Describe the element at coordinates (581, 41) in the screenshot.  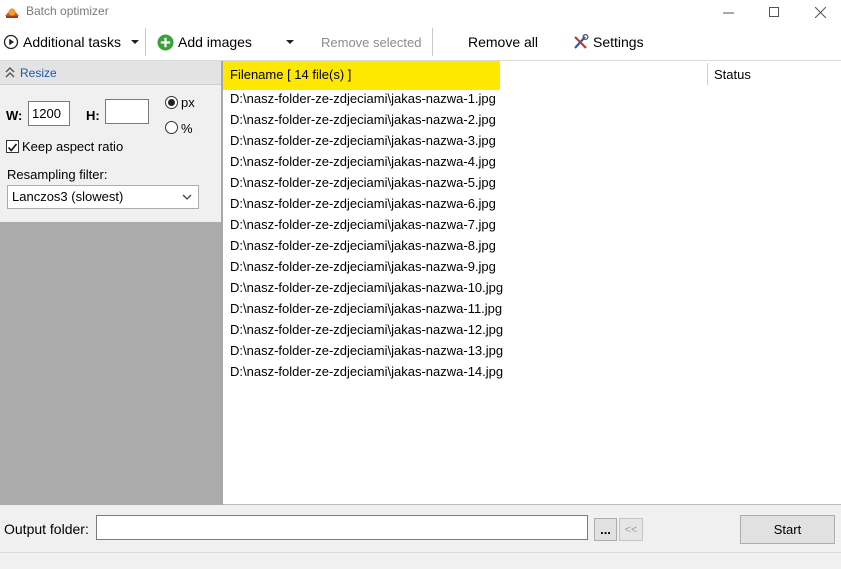
I see `tools-icon` at that location.